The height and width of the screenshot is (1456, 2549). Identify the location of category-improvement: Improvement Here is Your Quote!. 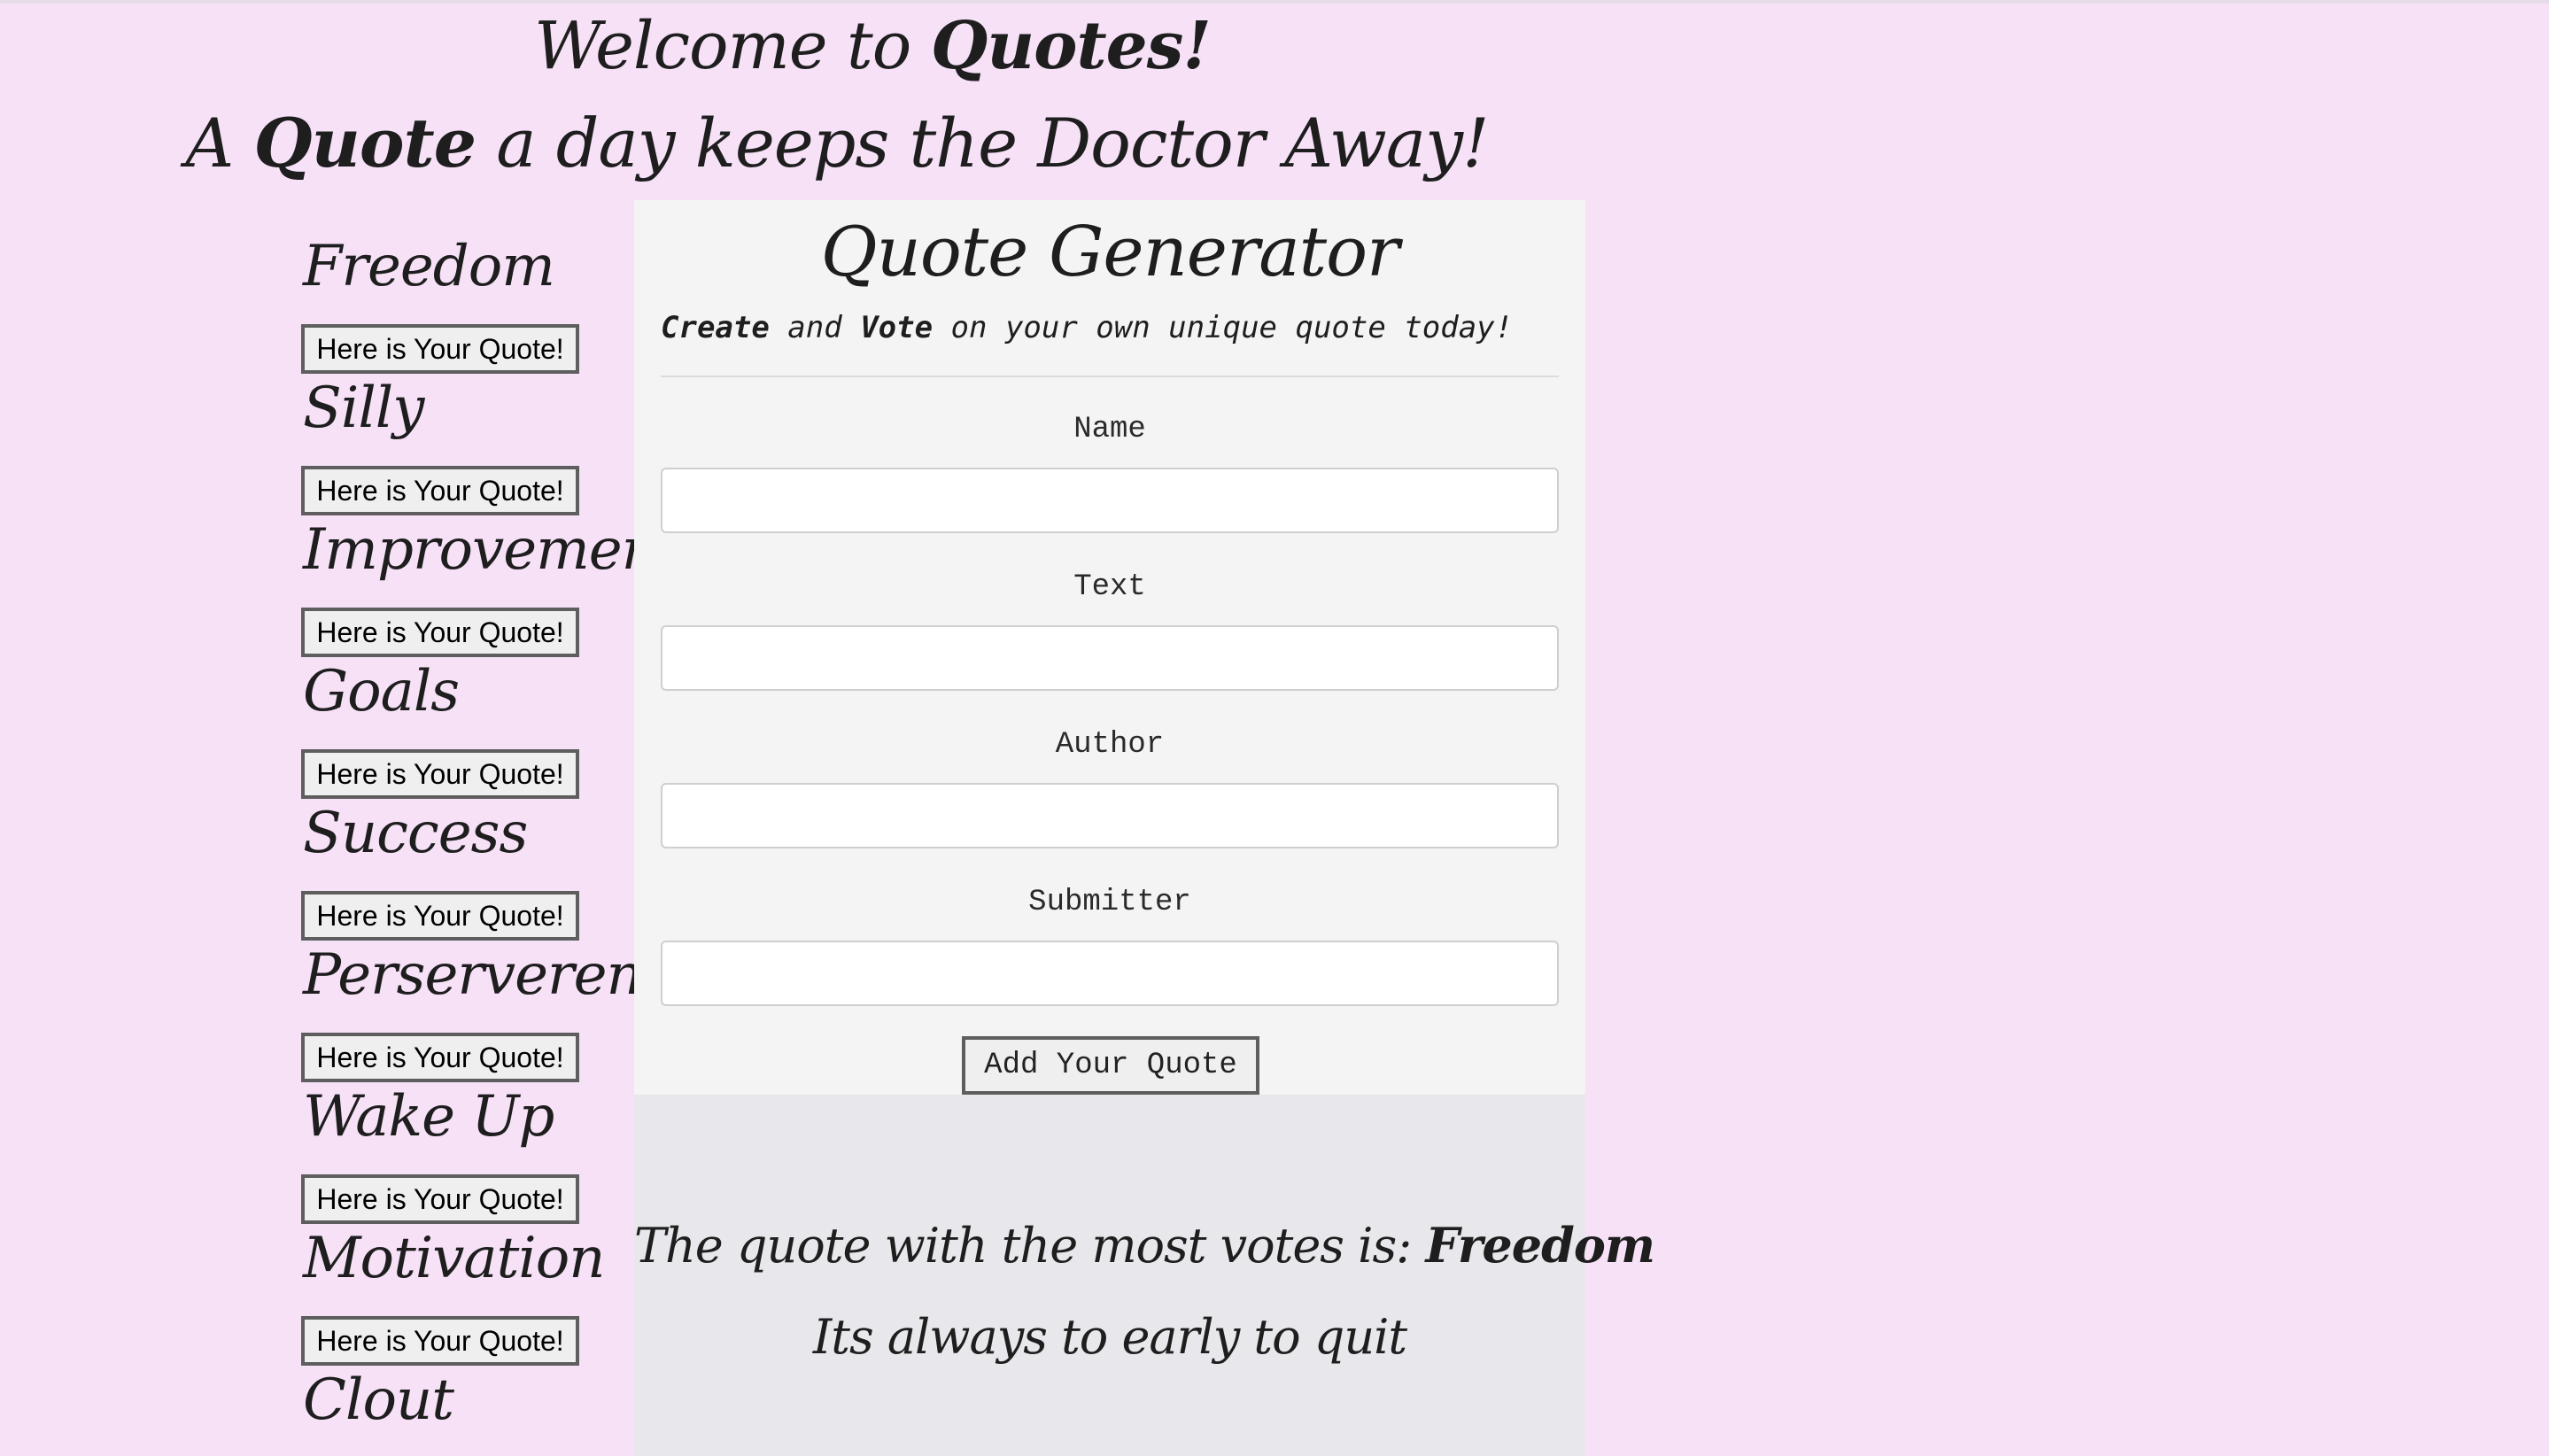
(490, 583).